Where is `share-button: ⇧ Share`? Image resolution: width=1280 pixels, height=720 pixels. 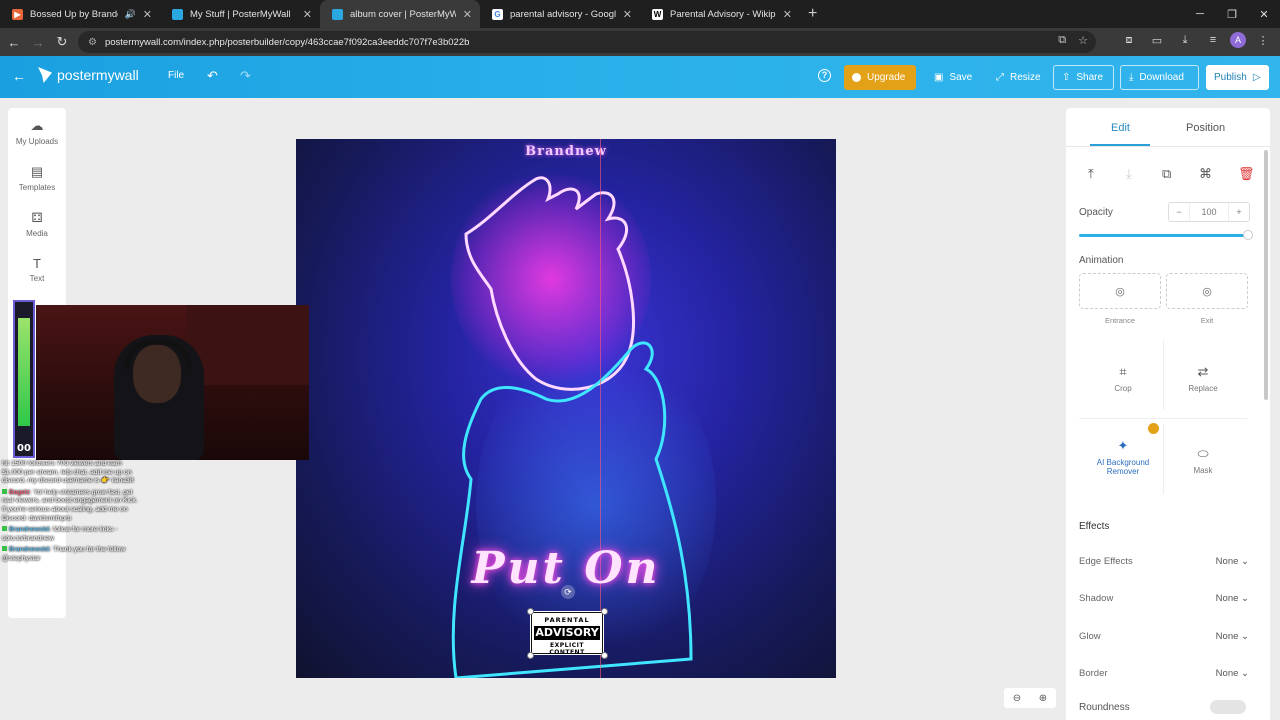
share-button: ⇧ Share is located at coordinates (1083, 77).